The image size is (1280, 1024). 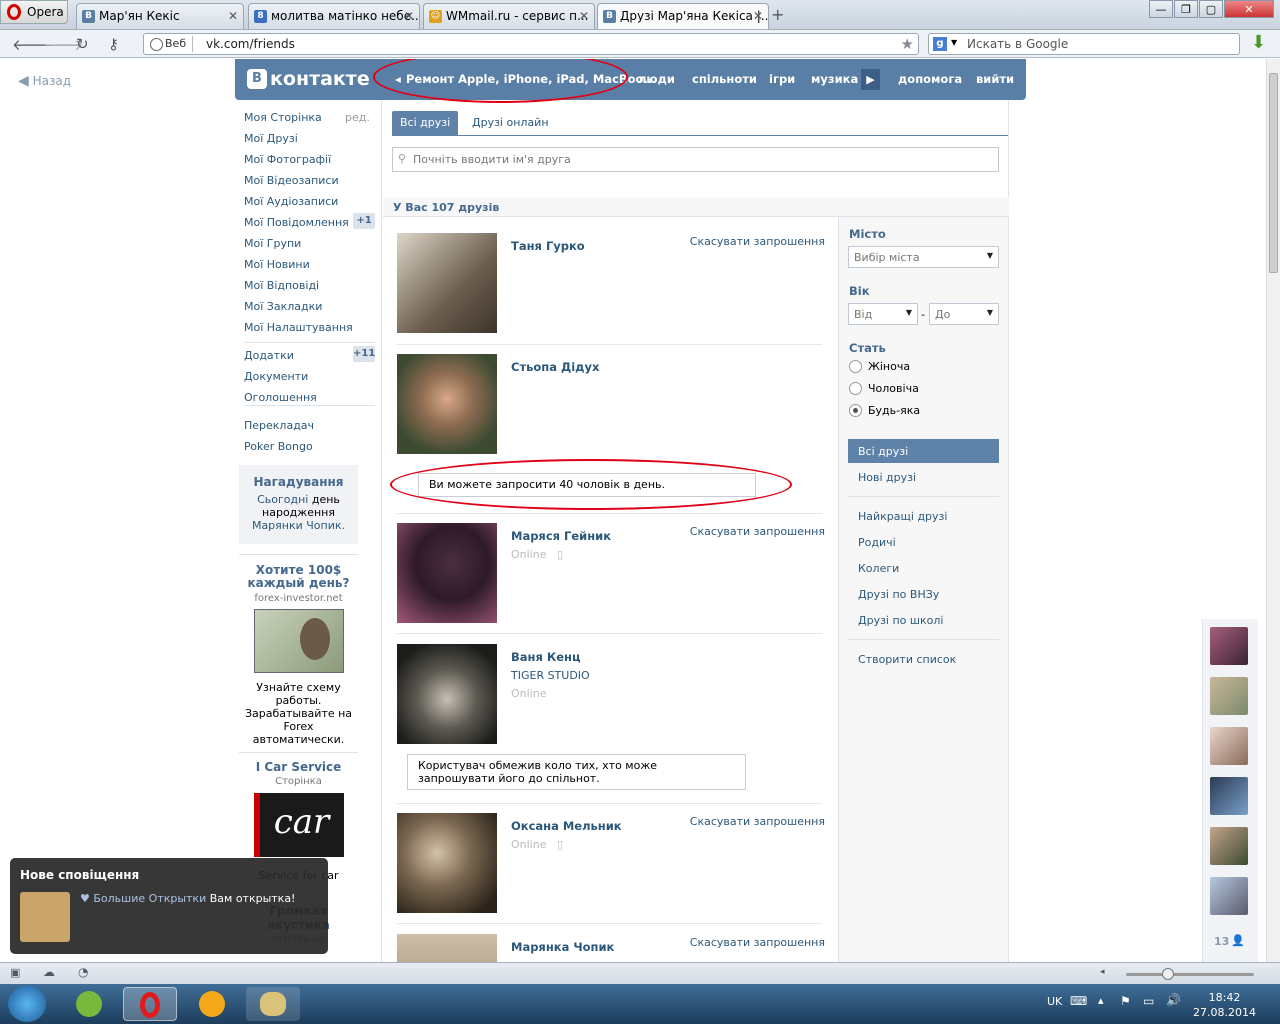 I want to click on apps-badge: +11, so click(x=364, y=354).